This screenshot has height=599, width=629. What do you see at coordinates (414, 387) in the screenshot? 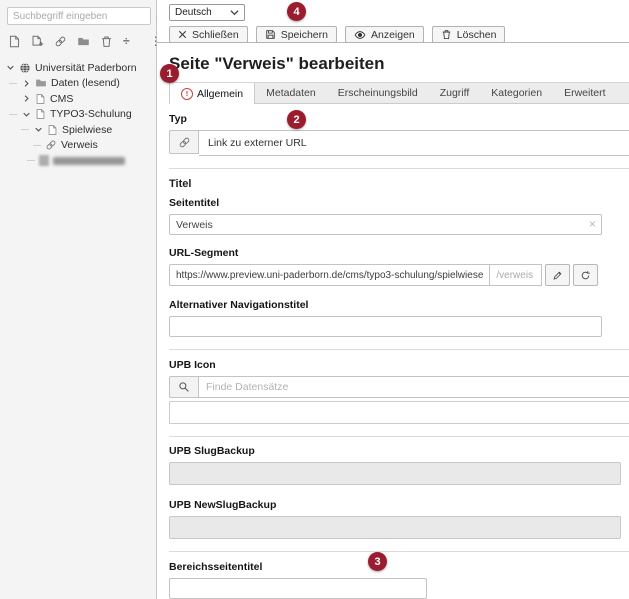
I see `upb-icon-search-input` at bounding box center [414, 387].